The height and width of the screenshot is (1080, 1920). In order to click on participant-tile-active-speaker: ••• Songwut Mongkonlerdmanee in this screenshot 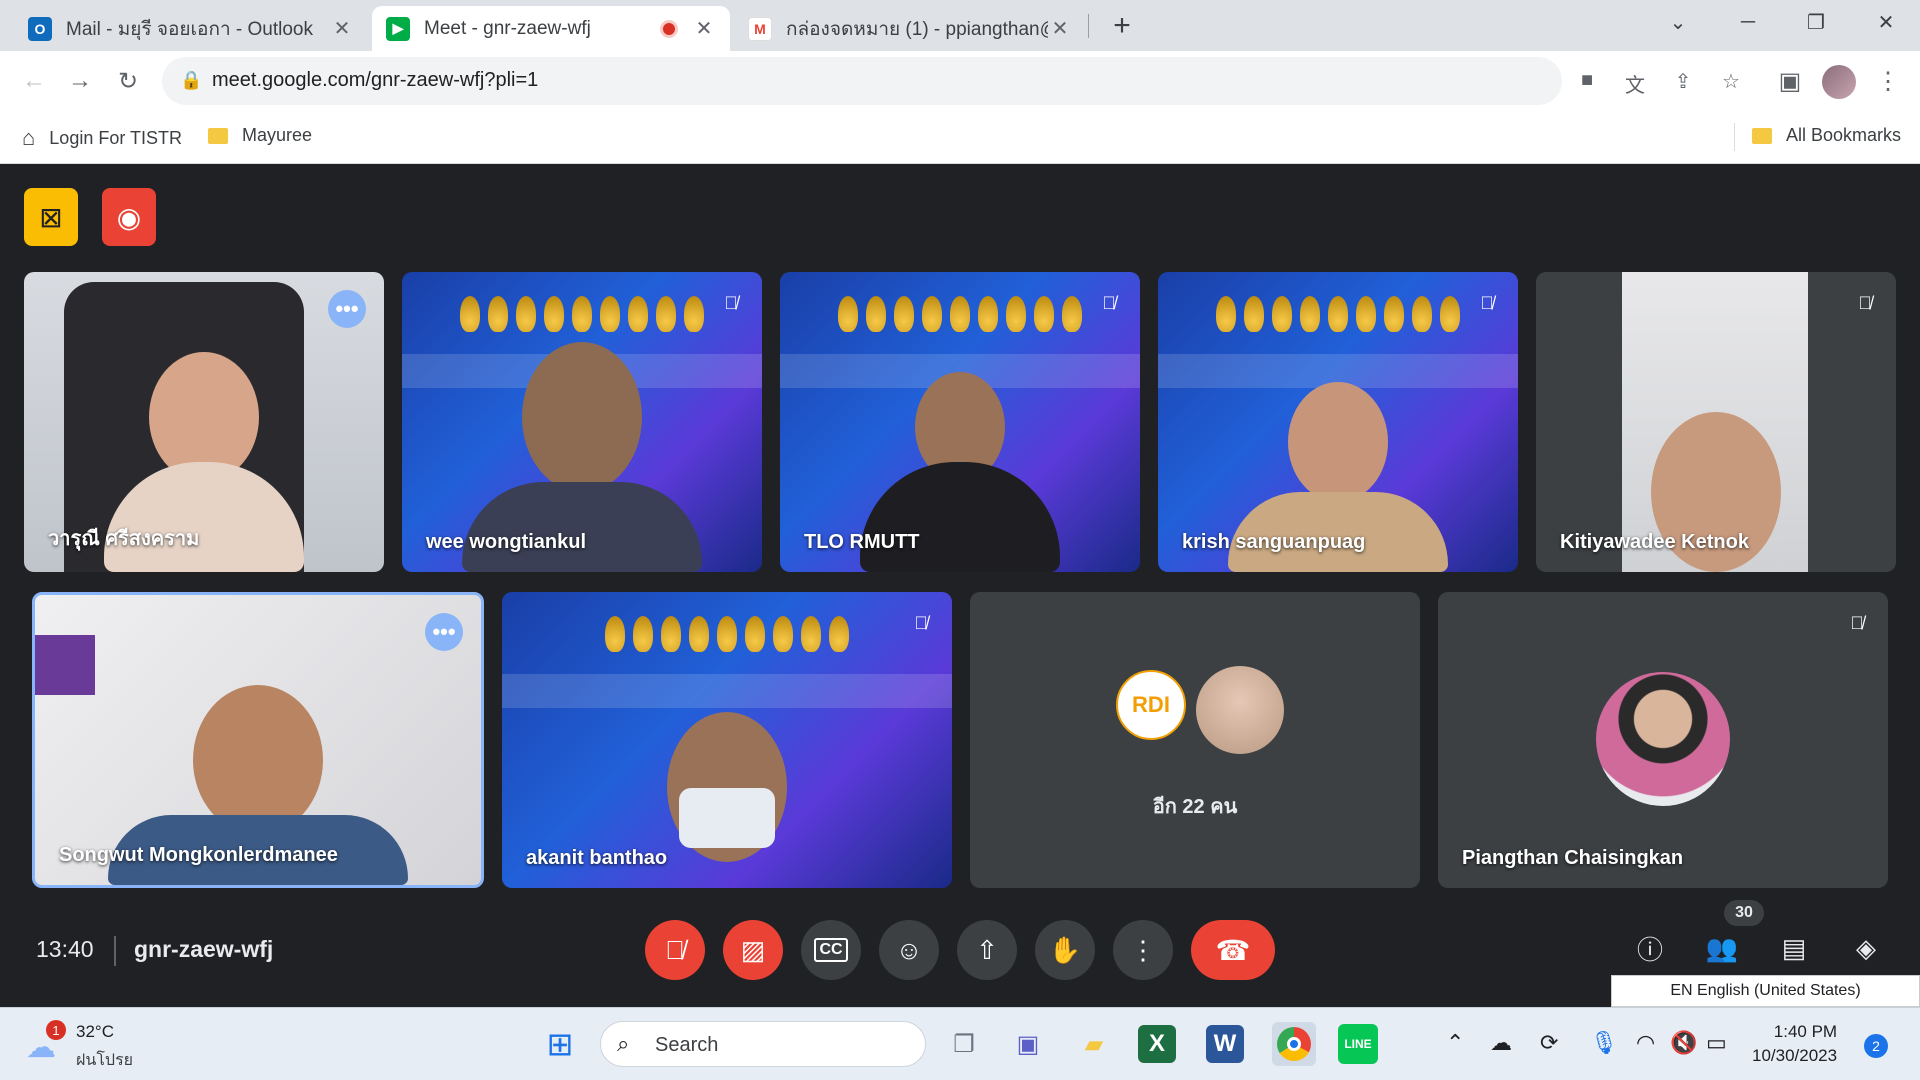, I will do `click(258, 740)`.